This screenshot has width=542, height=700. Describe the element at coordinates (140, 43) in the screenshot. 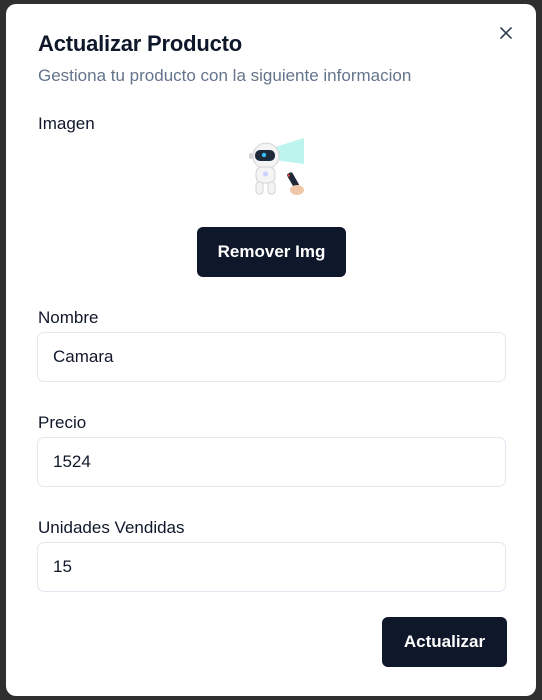

I see `dialog-title: Actualizar Producto` at that location.